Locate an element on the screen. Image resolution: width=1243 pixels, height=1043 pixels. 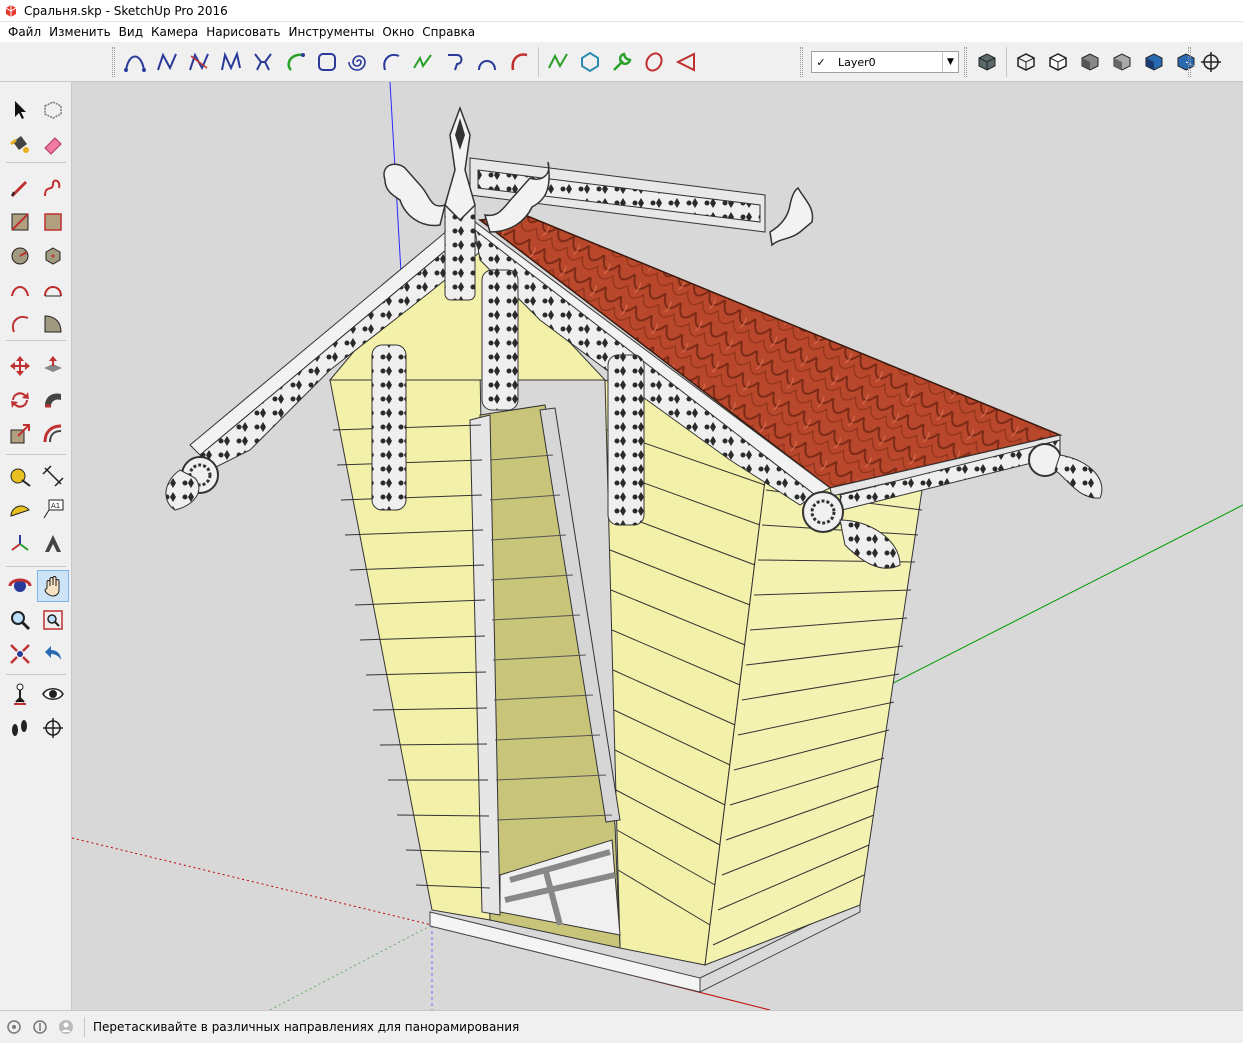
carved-post-right is located at coordinates (626, 440).